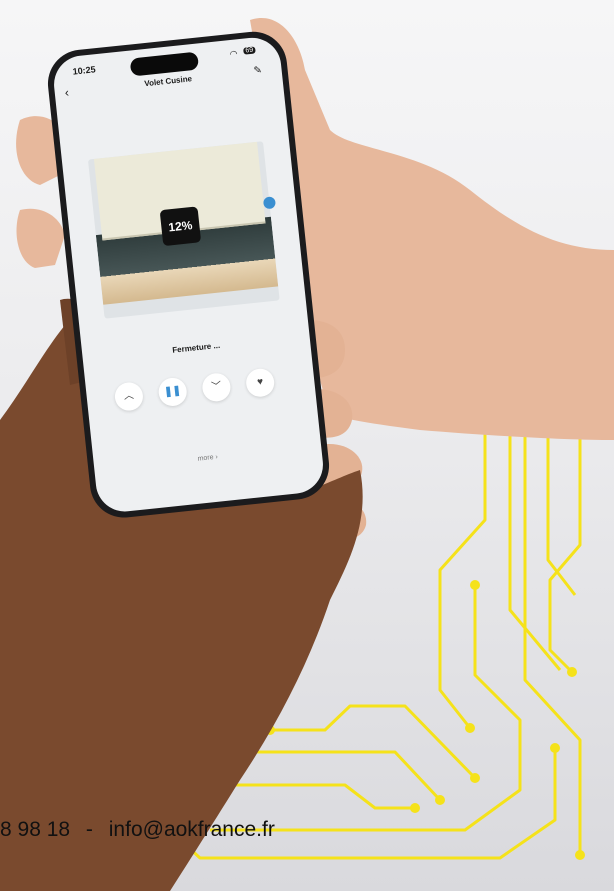 Image resolution: width=614 pixels, height=891 pixels. I want to click on back-icon: ‹, so click(66, 92).